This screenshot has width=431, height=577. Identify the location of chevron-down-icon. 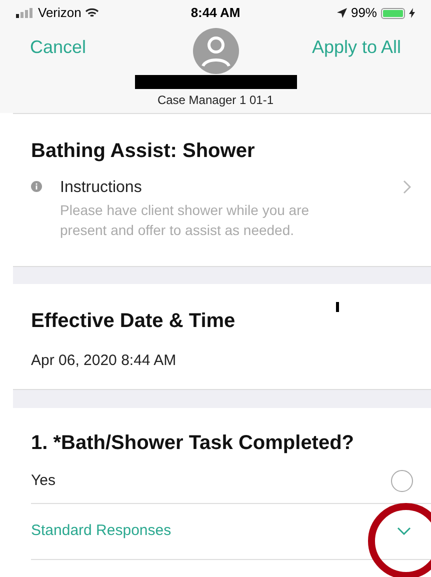
(404, 531).